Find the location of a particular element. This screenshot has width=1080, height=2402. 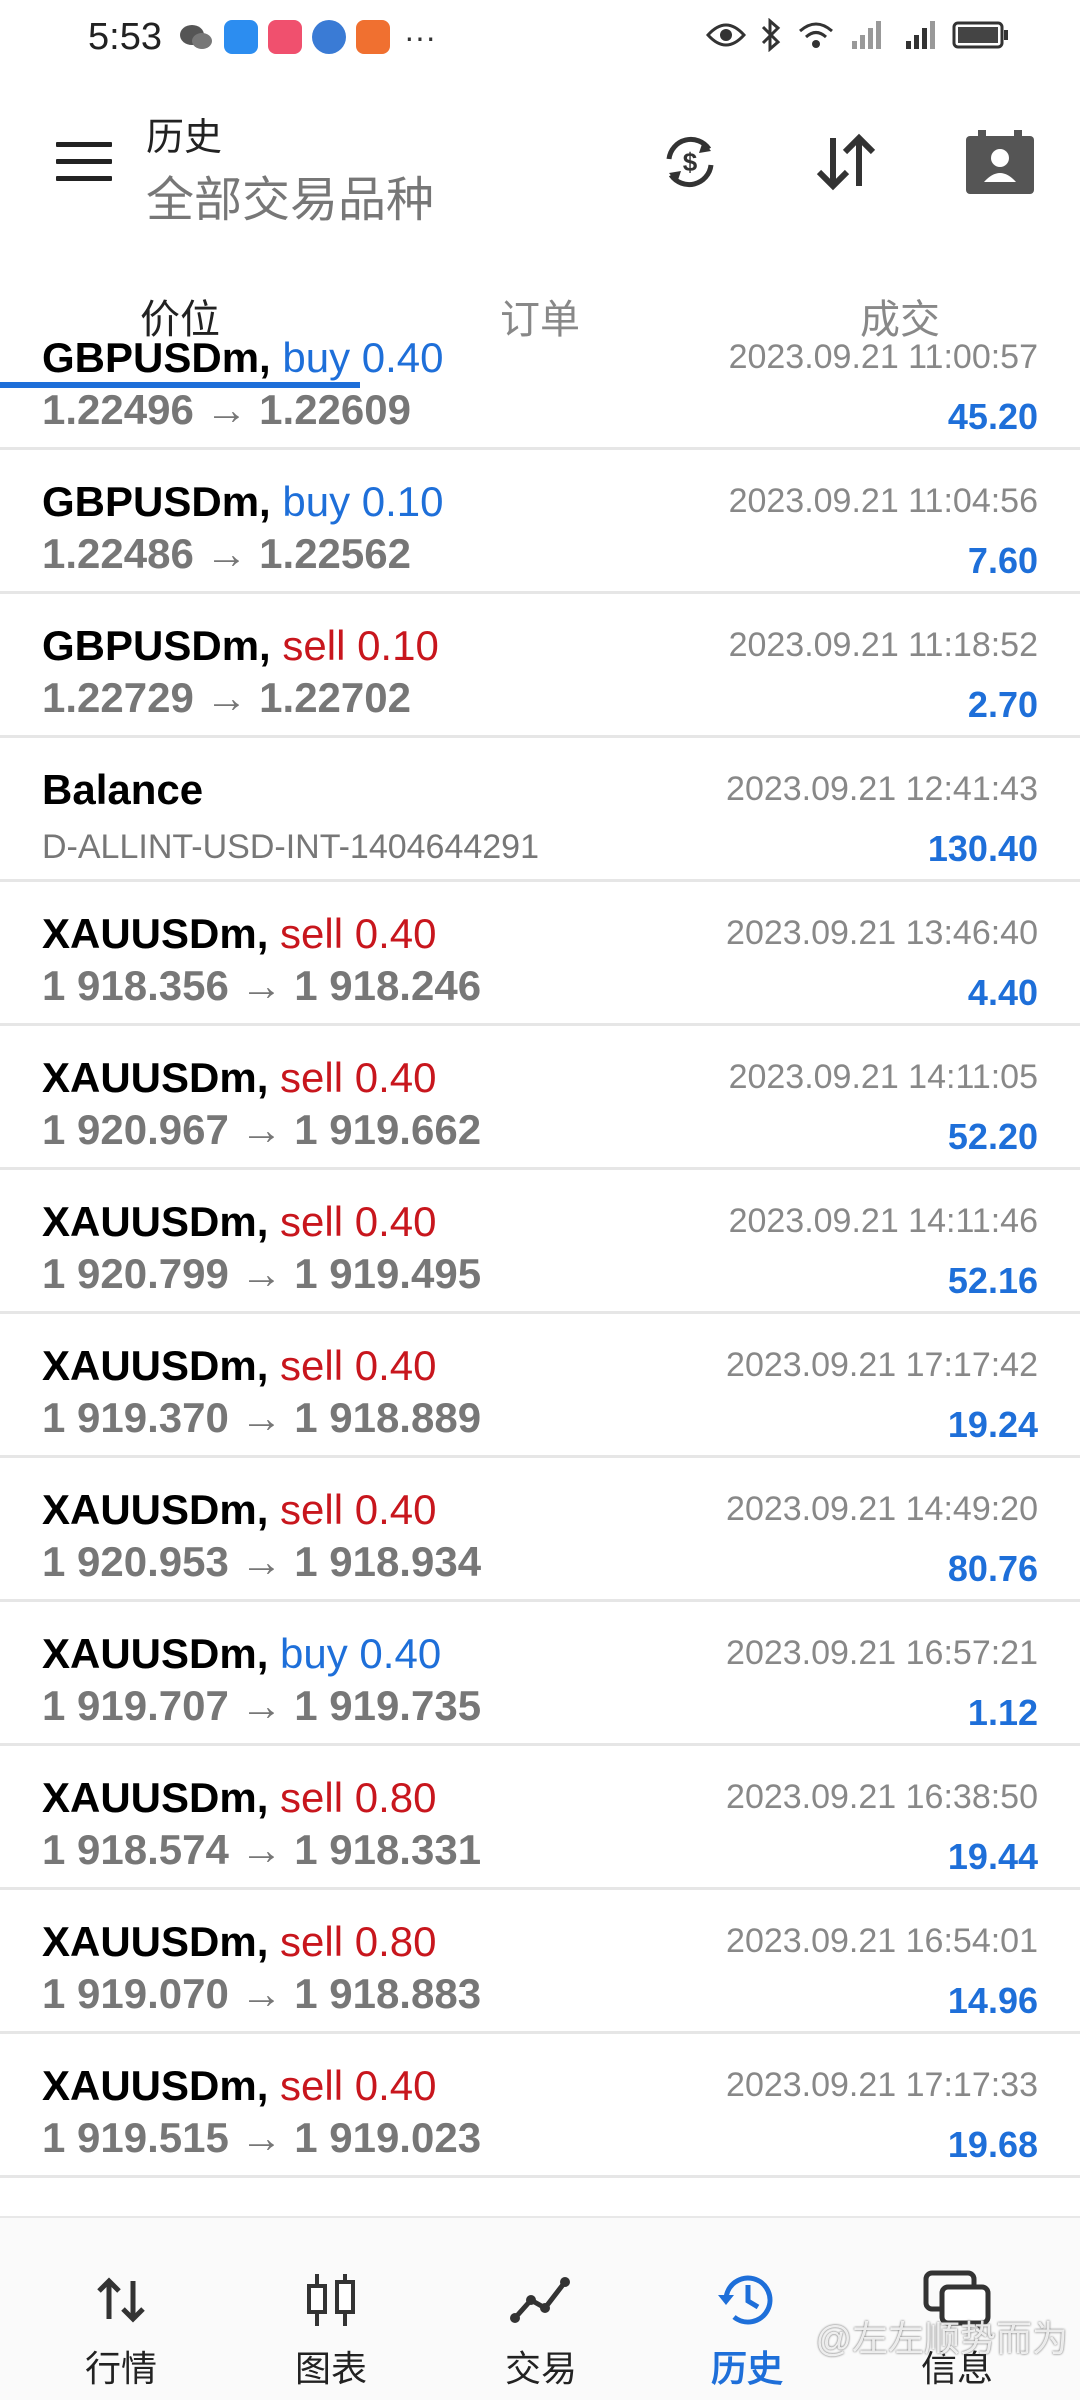

deal-time: 2023.09.21 16:57:21 is located at coordinates (882, 1653).